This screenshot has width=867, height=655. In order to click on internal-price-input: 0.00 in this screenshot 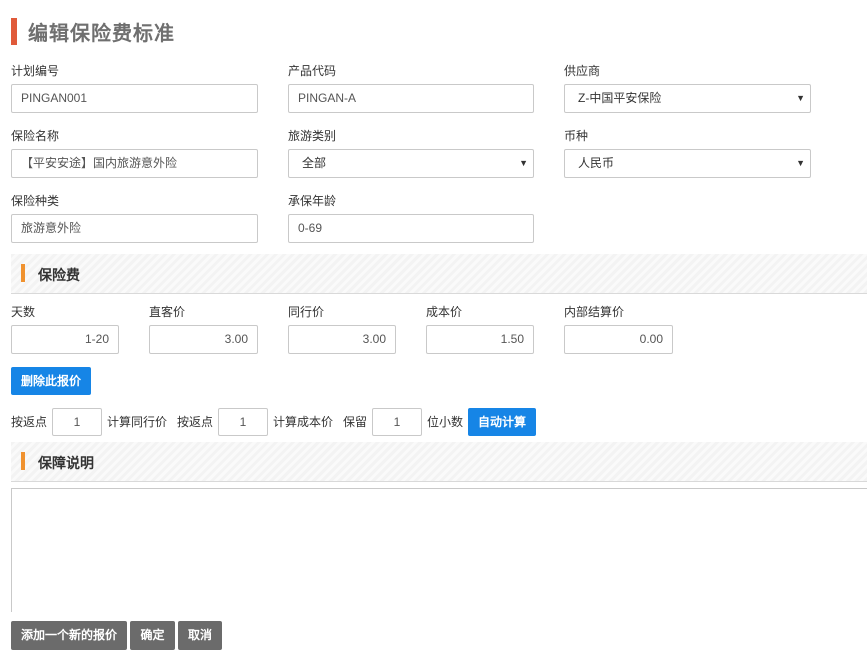, I will do `click(618, 339)`.